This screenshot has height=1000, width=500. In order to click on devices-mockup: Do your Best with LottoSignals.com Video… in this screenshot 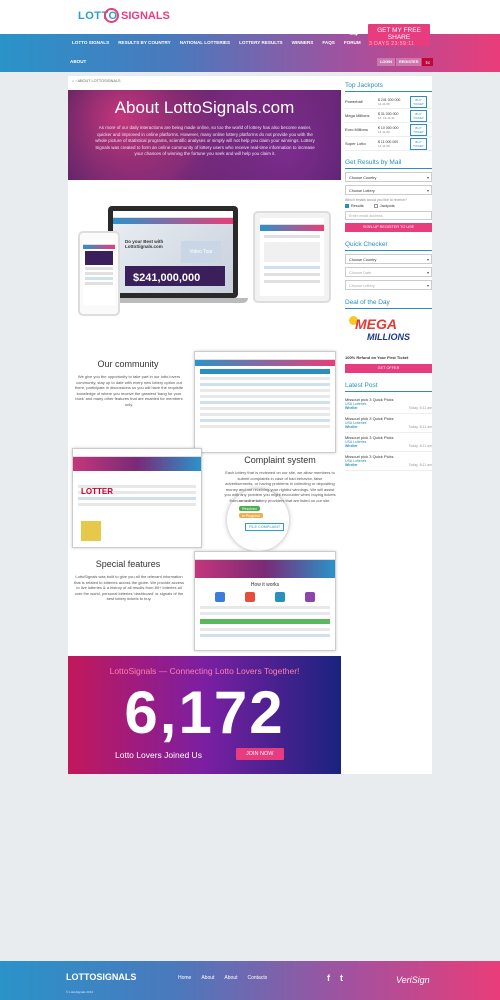, I will do `click(208, 266)`.